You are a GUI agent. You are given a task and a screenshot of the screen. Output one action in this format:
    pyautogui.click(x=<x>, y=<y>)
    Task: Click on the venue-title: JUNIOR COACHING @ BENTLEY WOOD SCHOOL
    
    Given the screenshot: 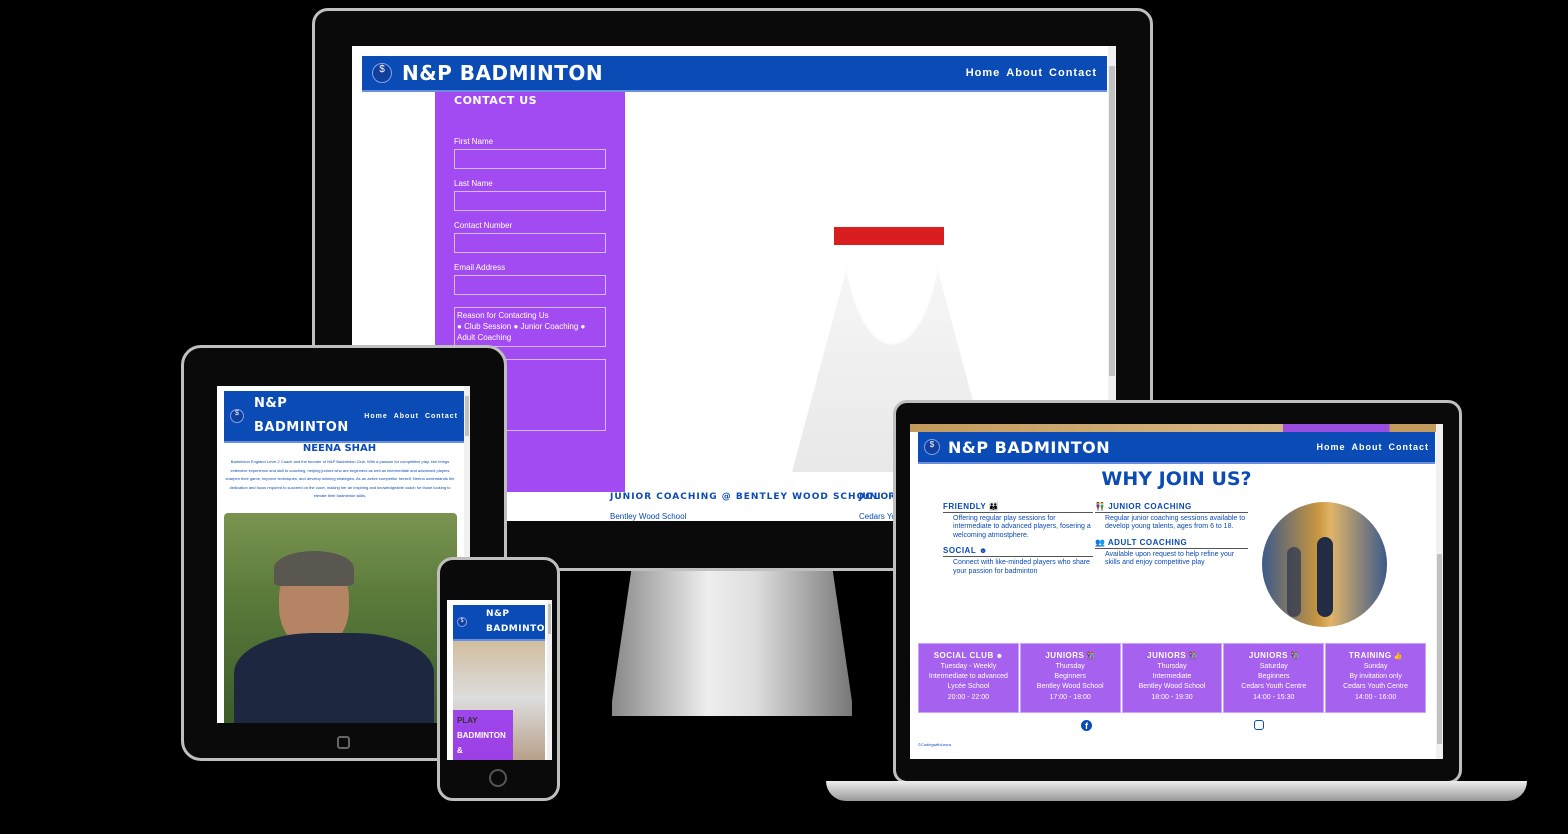 What is the action you would take?
    pyautogui.click(x=745, y=497)
    